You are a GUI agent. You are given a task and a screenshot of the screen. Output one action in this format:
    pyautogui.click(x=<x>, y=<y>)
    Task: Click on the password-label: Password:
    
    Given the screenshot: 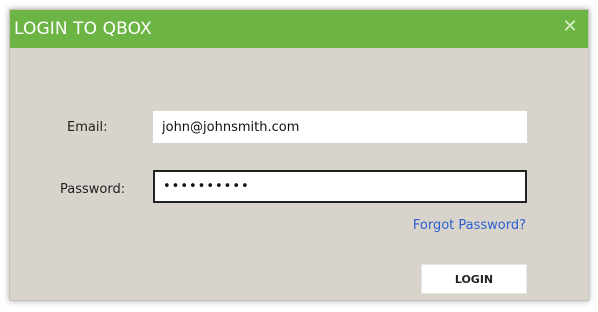 What is the action you would take?
    pyautogui.click(x=93, y=189)
    